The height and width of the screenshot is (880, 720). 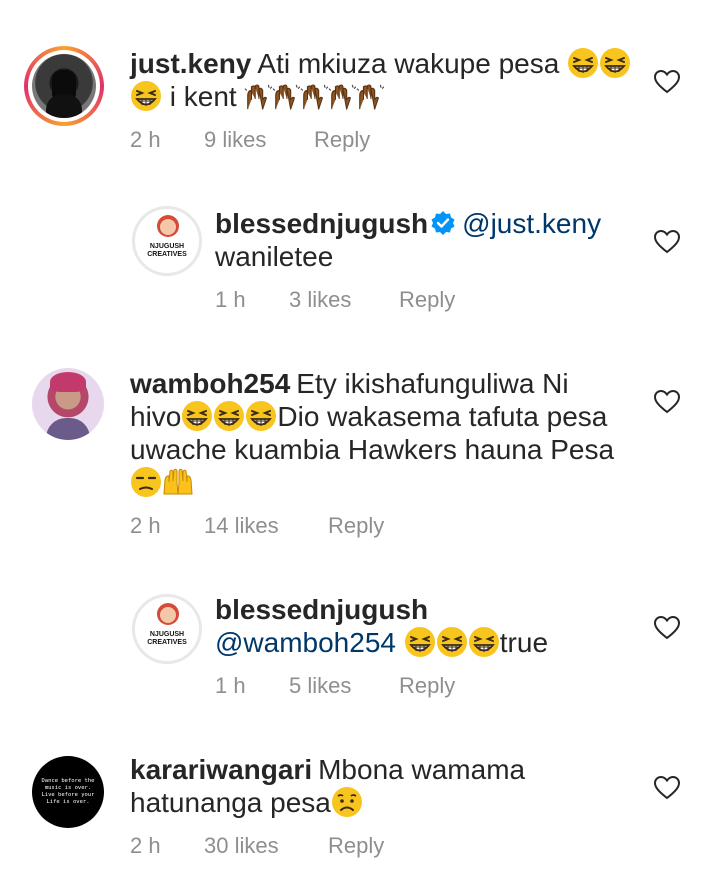 What do you see at coordinates (422, 769) in the screenshot?
I see `comment-body: Mbona wamama` at bounding box center [422, 769].